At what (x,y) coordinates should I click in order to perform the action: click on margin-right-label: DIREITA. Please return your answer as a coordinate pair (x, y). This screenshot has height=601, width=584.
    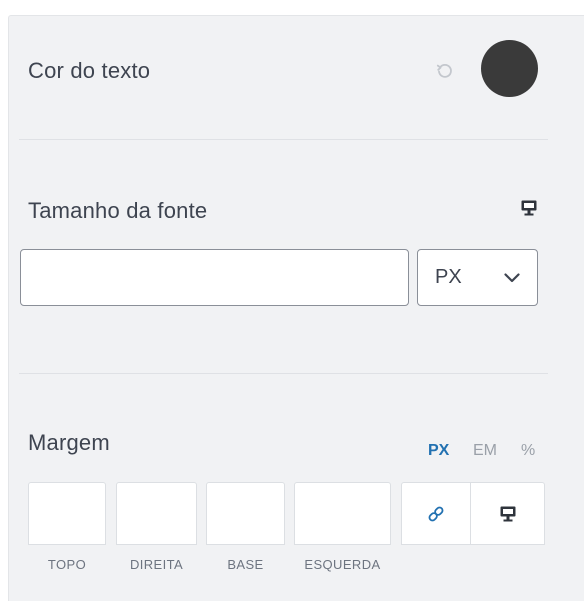
    Looking at the image, I should click on (156, 564).